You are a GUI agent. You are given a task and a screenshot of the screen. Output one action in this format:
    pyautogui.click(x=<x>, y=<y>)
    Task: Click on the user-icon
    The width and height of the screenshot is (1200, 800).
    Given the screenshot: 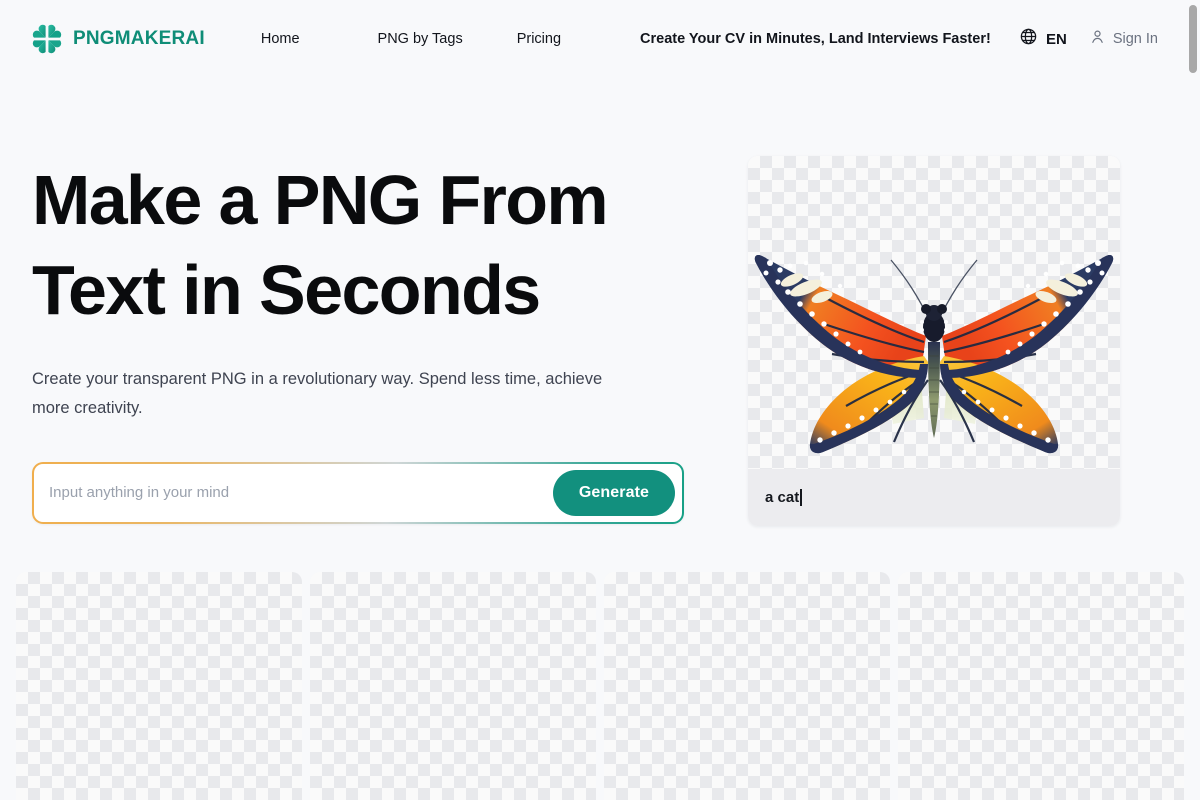 What is the action you would take?
    pyautogui.click(x=1097, y=39)
    